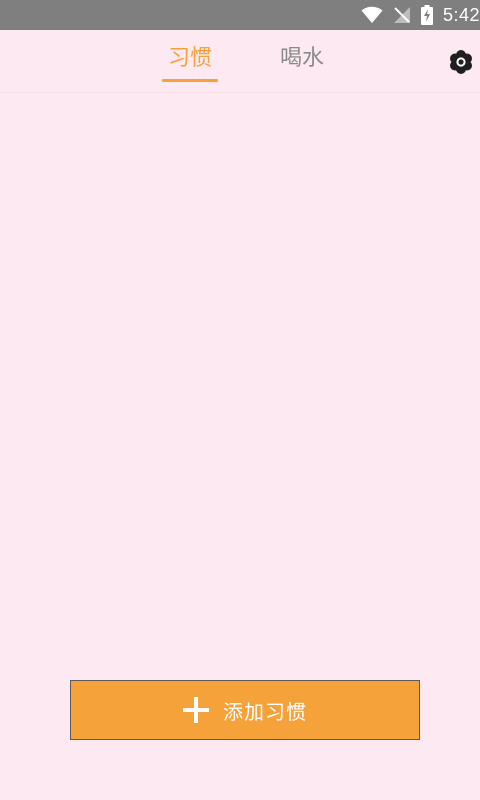  What do you see at coordinates (240, 61) in the screenshot?
I see `top-bar: 习惯 喝水` at bounding box center [240, 61].